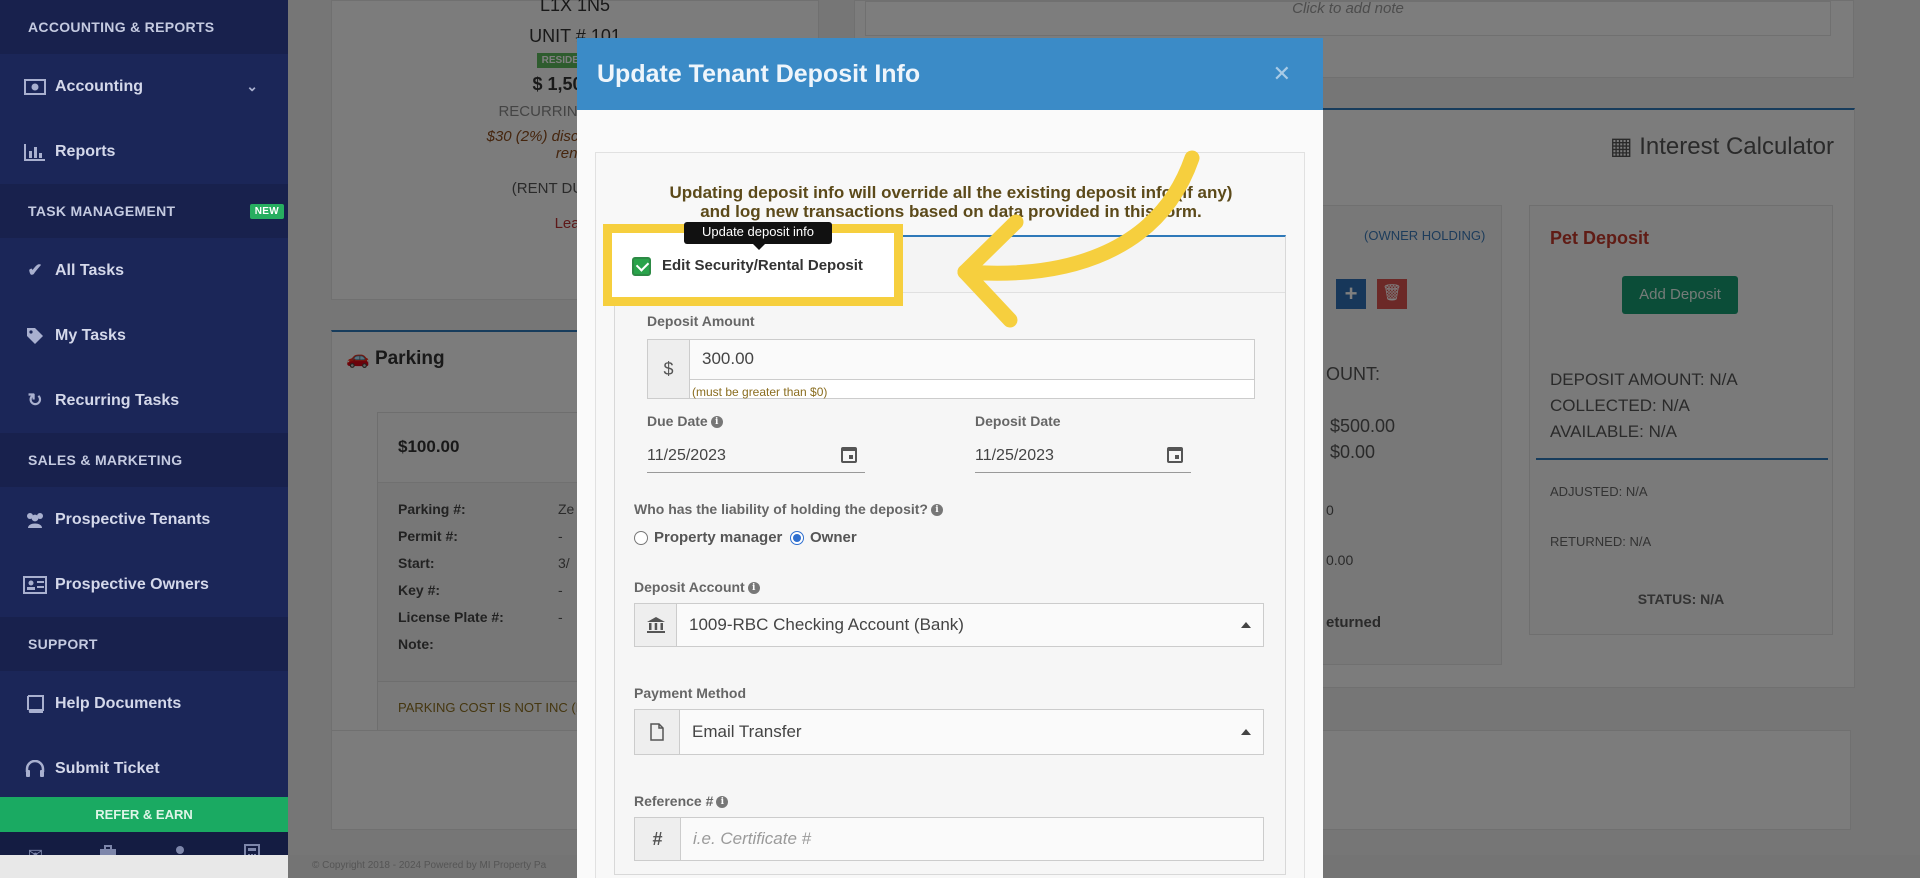 This screenshot has height=878, width=1920. I want to click on sidebar-item-label: Reports, so click(85, 151).